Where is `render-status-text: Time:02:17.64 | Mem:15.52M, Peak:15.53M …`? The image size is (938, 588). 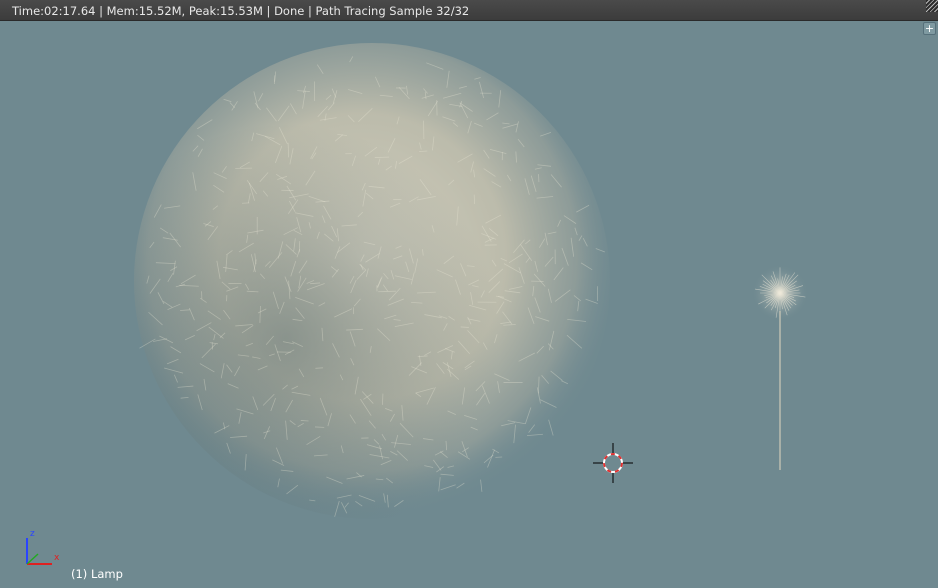 render-status-text: Time:02:17.64 | Mem:15.52M, Peak:15.53M … is located at coordinates (241, 11).